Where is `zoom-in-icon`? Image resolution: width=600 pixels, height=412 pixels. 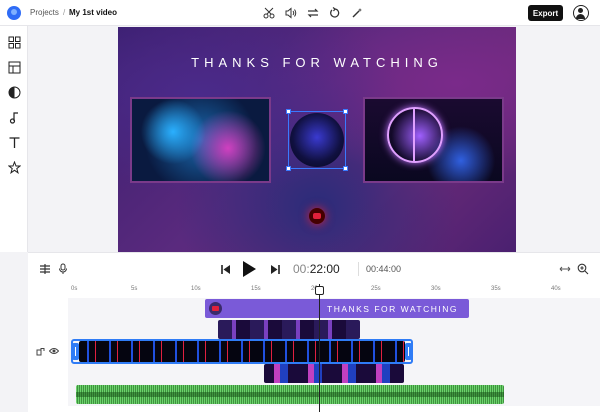
zoom-in-icon is located at coordinates (583, 269).